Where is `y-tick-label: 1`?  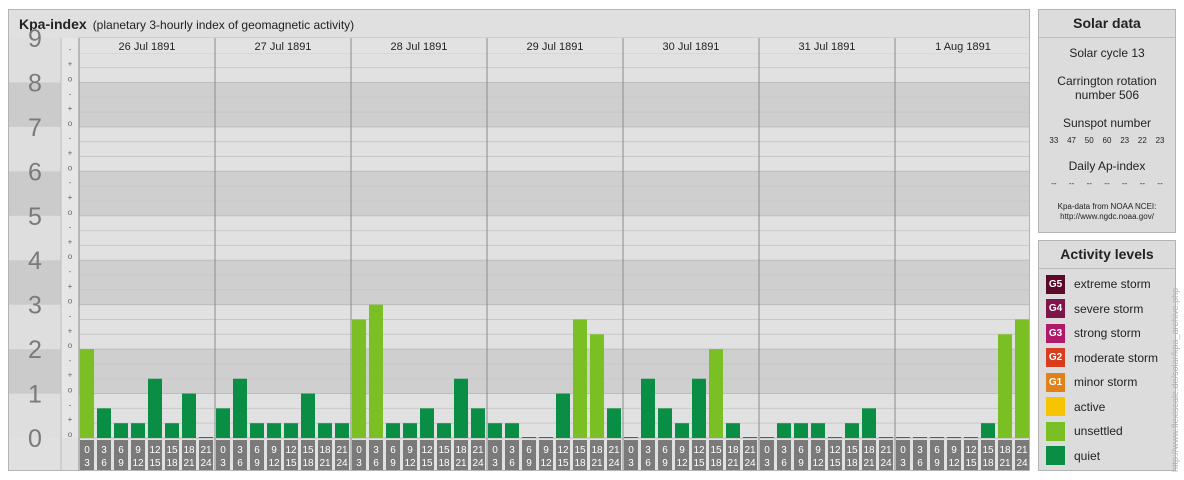
y-tick-label: 1 is located at coordinates (35, 395).